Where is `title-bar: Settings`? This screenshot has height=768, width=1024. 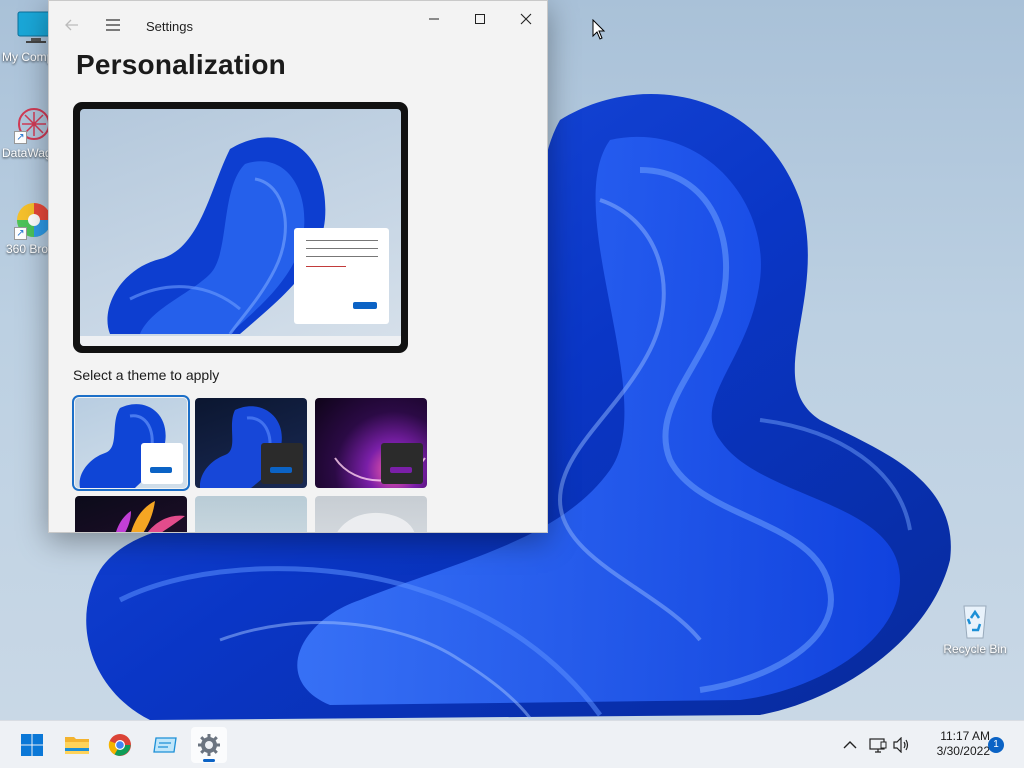 title-bar: Settings is located at coordinates (298, 25).